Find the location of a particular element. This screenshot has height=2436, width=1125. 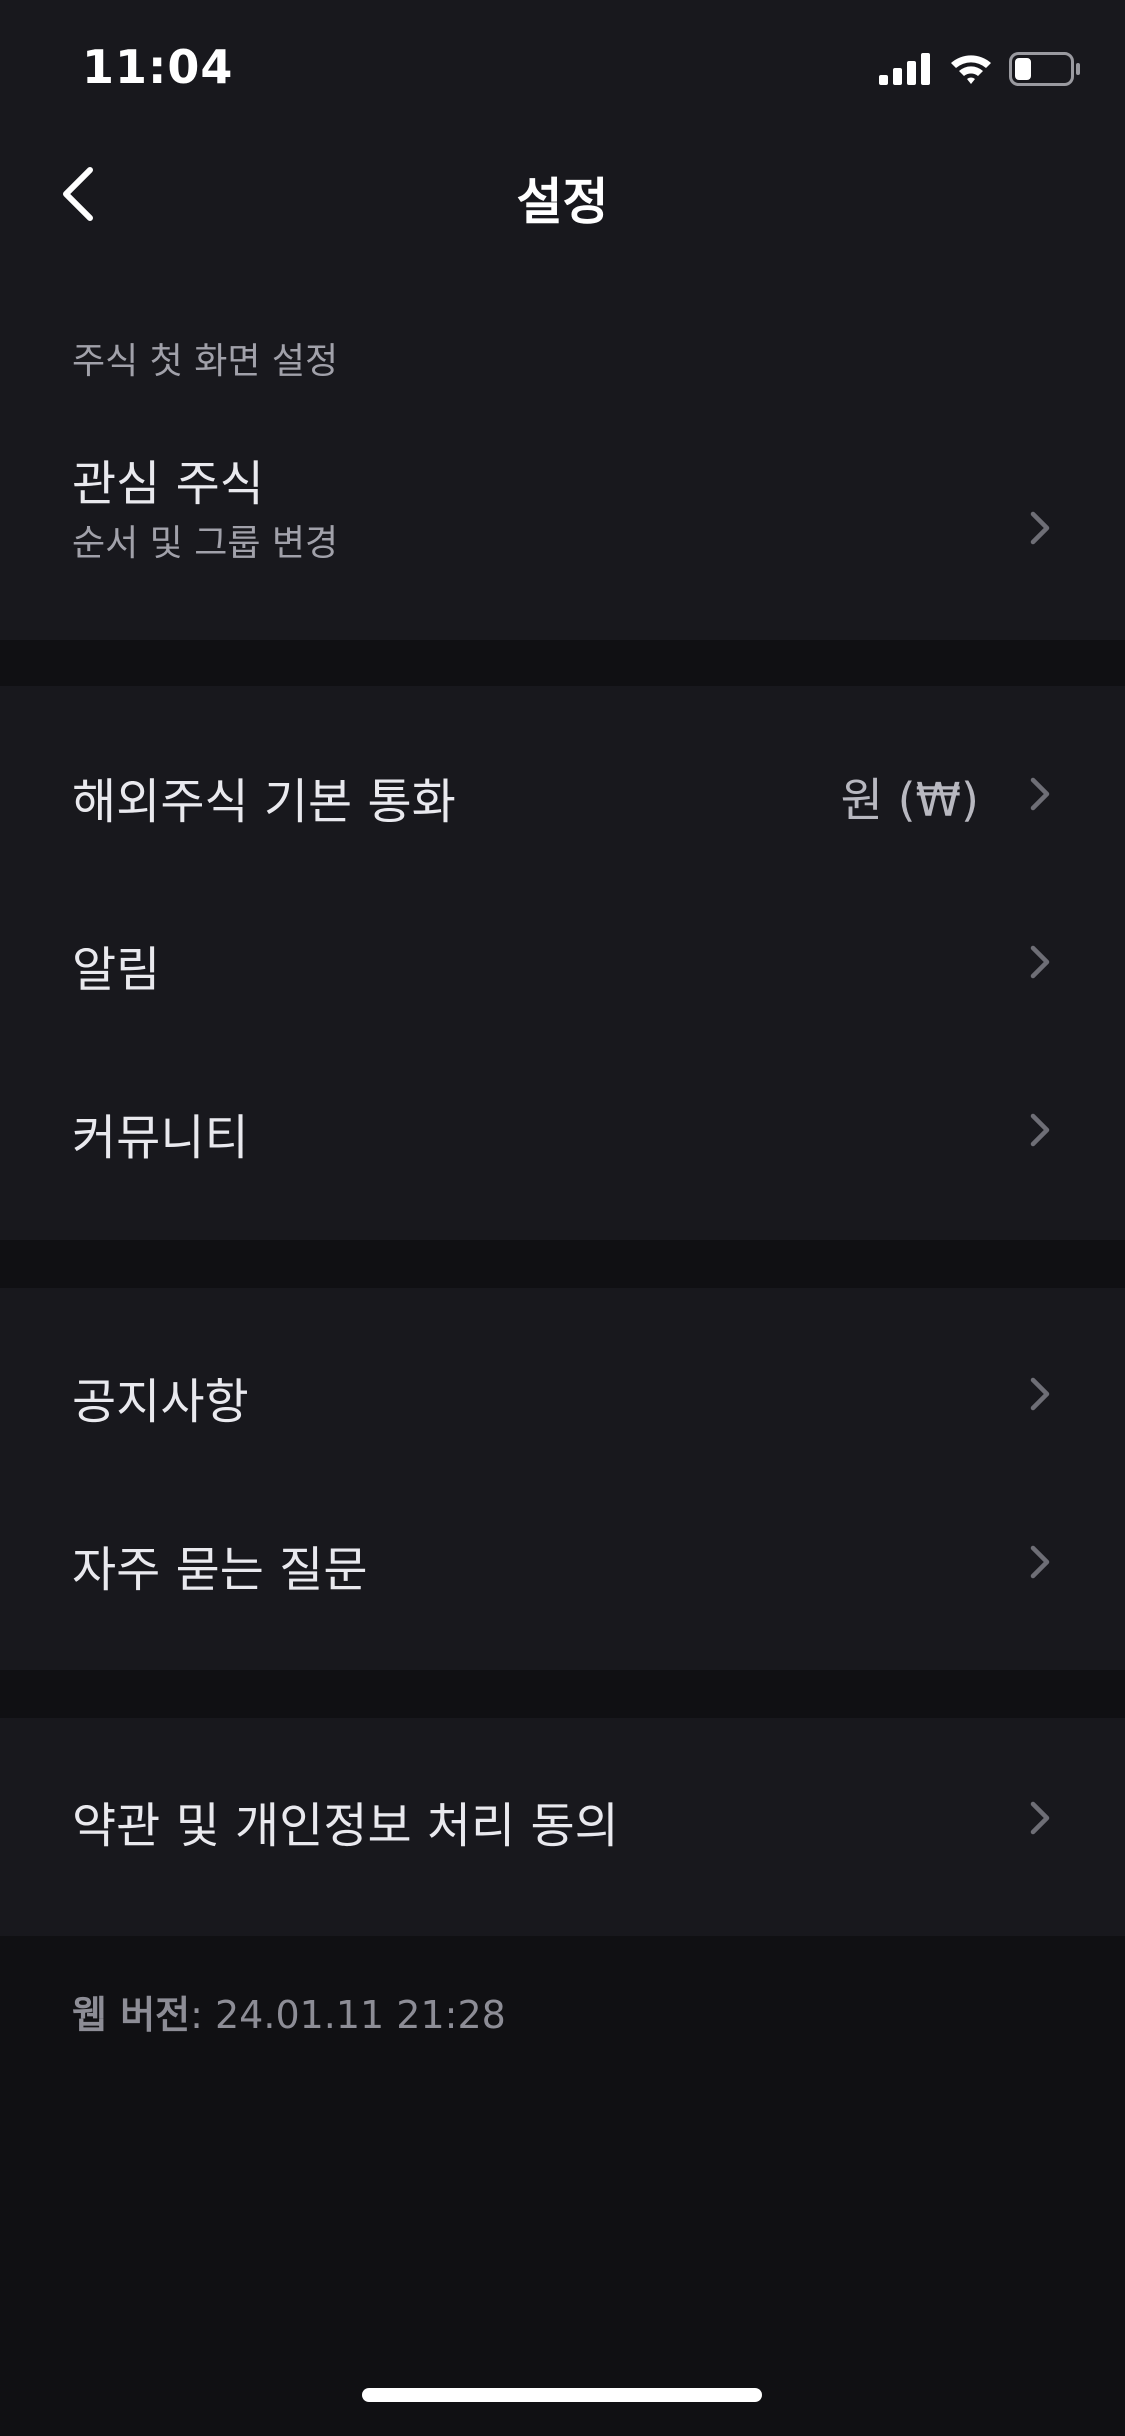

row-value: 원 (₩) is located at coordinates (909, 800).